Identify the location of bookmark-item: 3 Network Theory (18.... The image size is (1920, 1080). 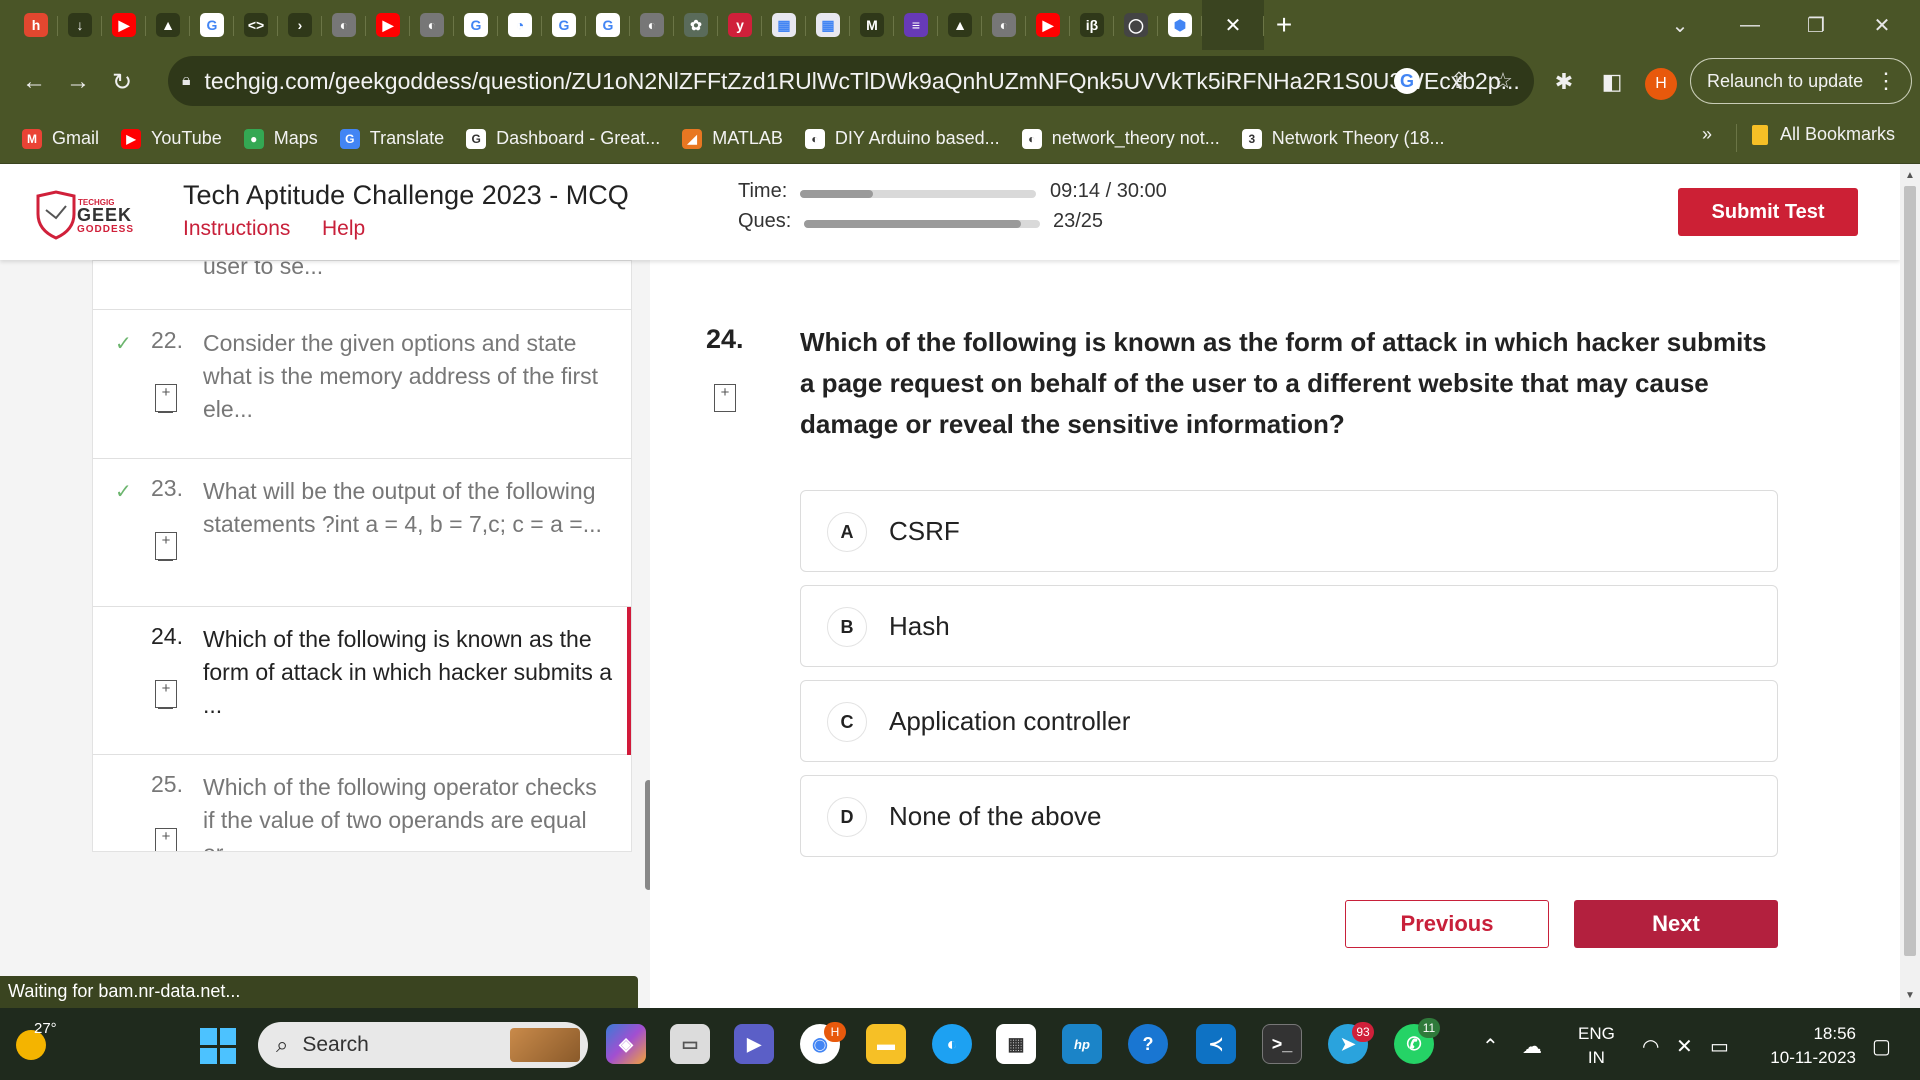
(1343, 138).